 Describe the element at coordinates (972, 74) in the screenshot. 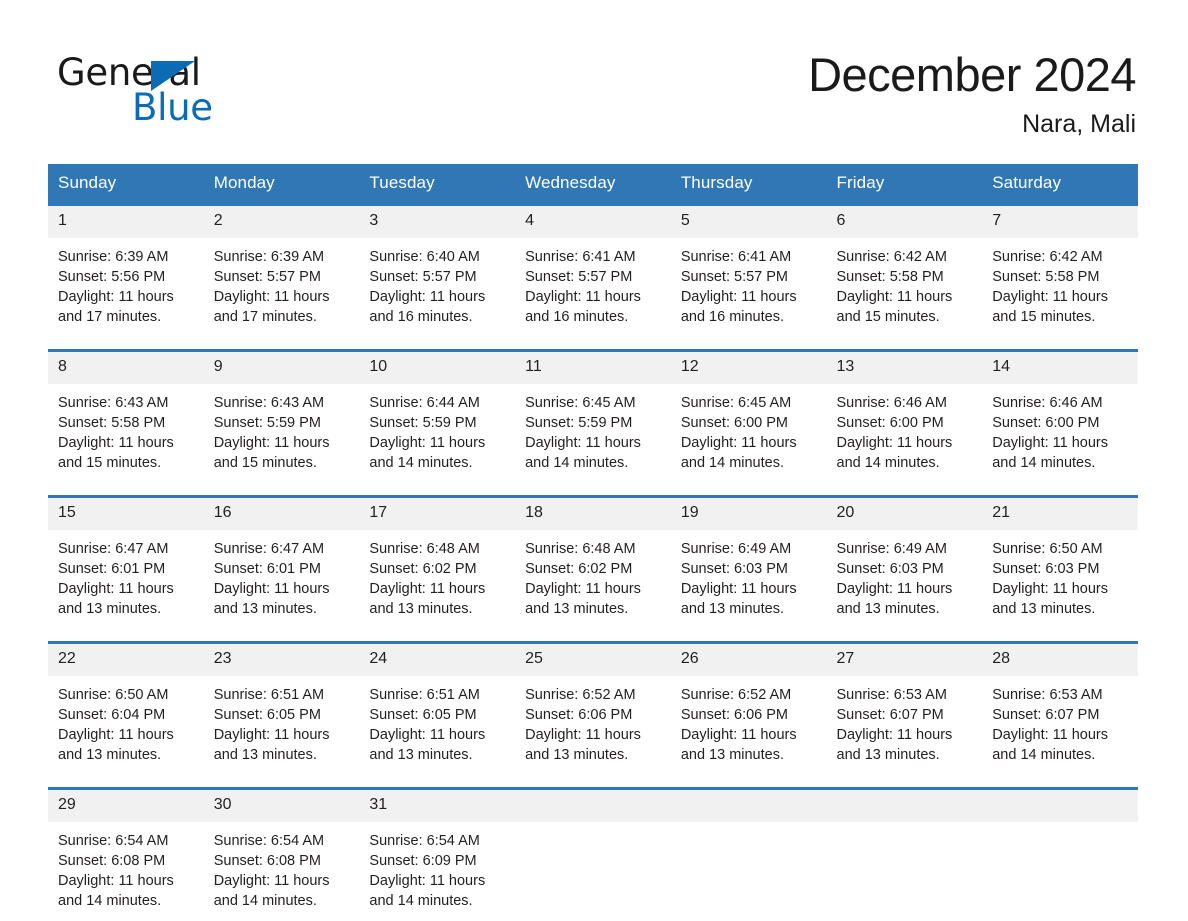

I see `page-title: December 2024` at that location.